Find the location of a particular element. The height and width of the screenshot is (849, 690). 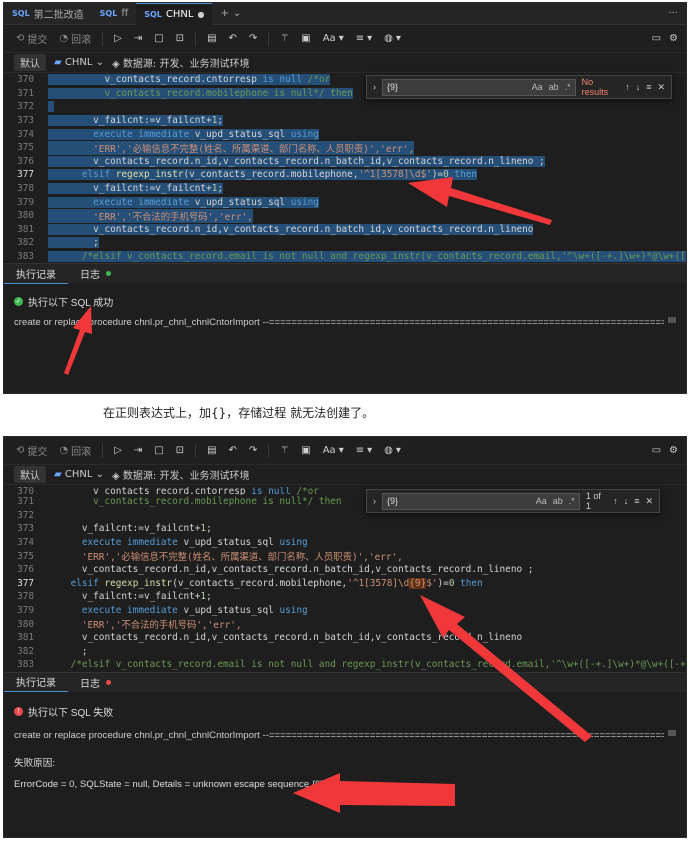

line-number: 376 is located at coordinates (25, 570).